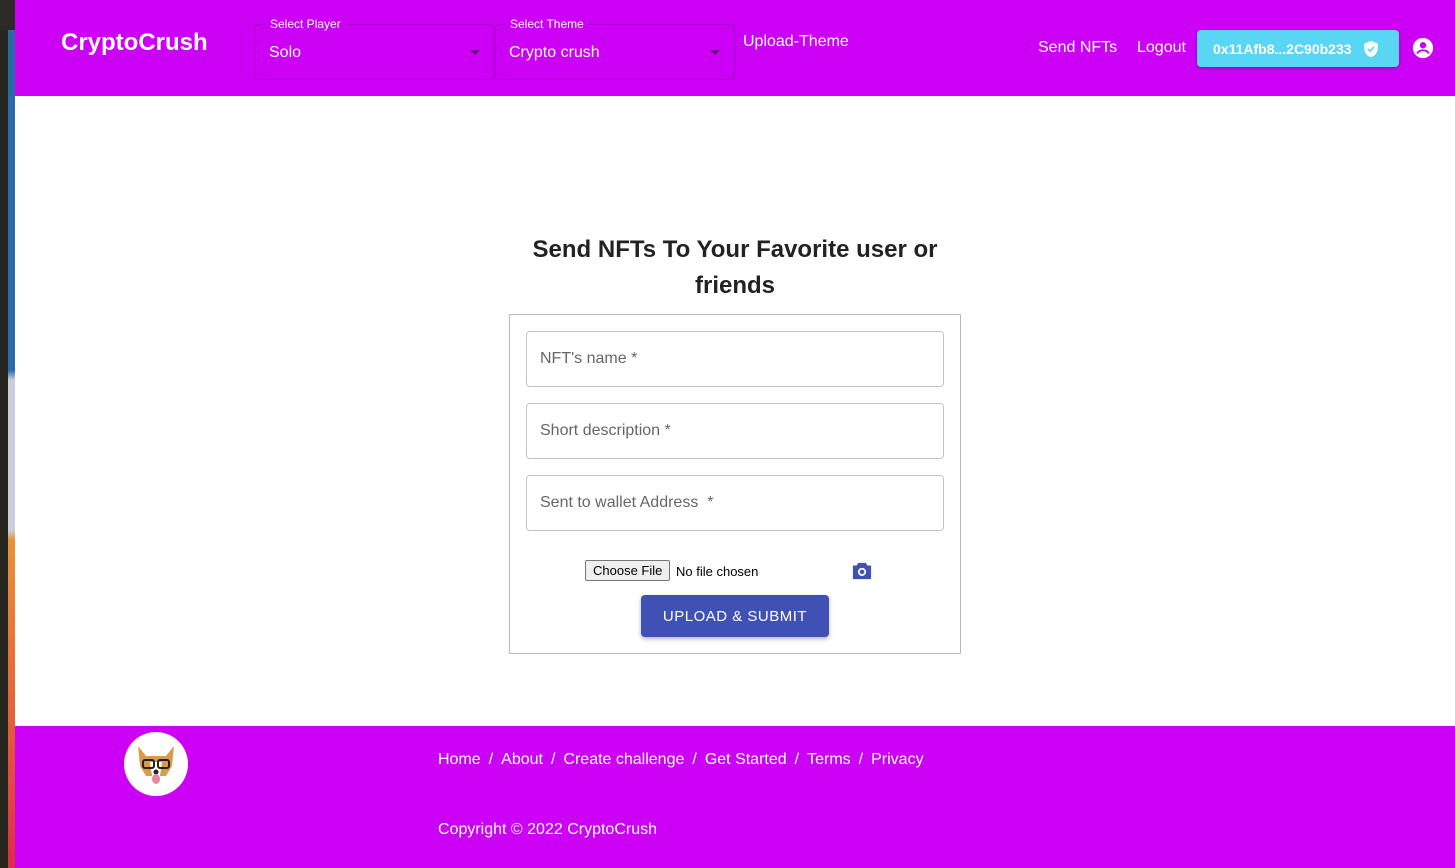  Describe the element at coordinates (897, 760) in the screenshot. I see `footer-link-privacy: Privacy` at that location.